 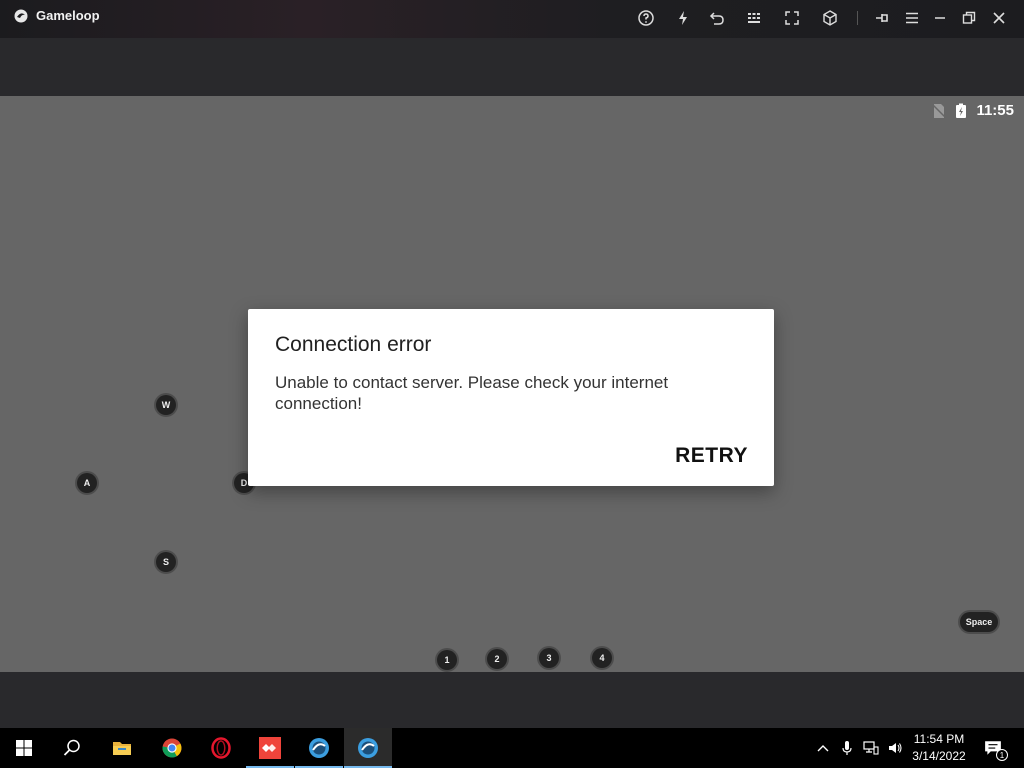 What do you see at coordinates (871, 748) in the screenshot?
I see `network-icon` at bounding box center [871, 748].